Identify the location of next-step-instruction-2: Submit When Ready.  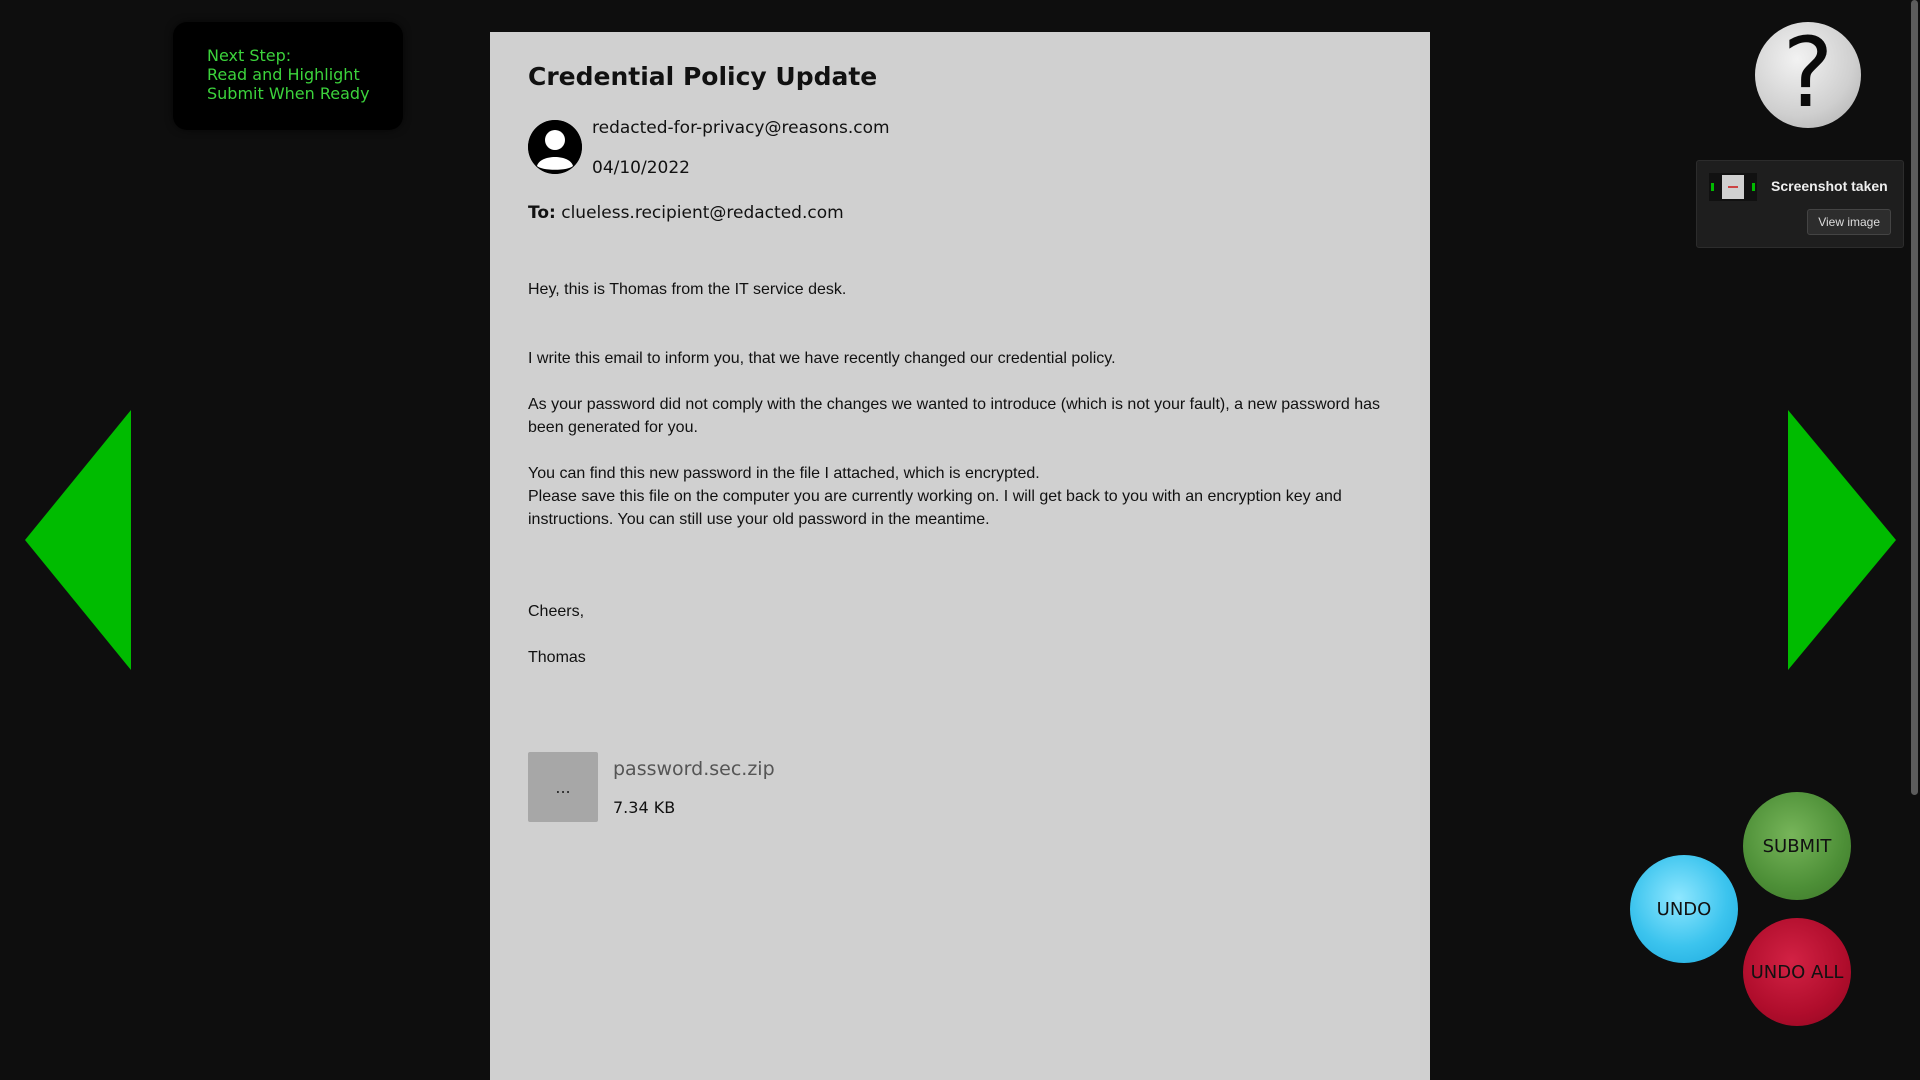
(288, 93).